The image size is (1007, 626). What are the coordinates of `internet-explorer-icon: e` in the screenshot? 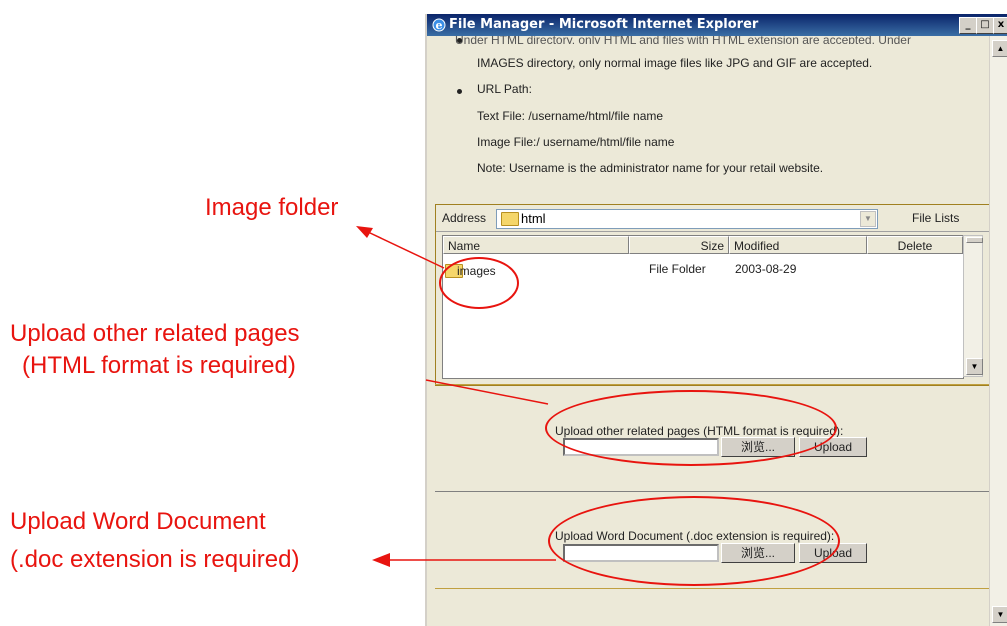 It's located at (439, 25).